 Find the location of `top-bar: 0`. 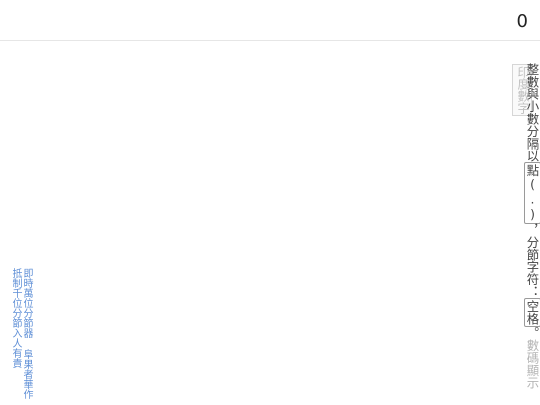

top-bar: 0 is located at coordinates (270, 20).